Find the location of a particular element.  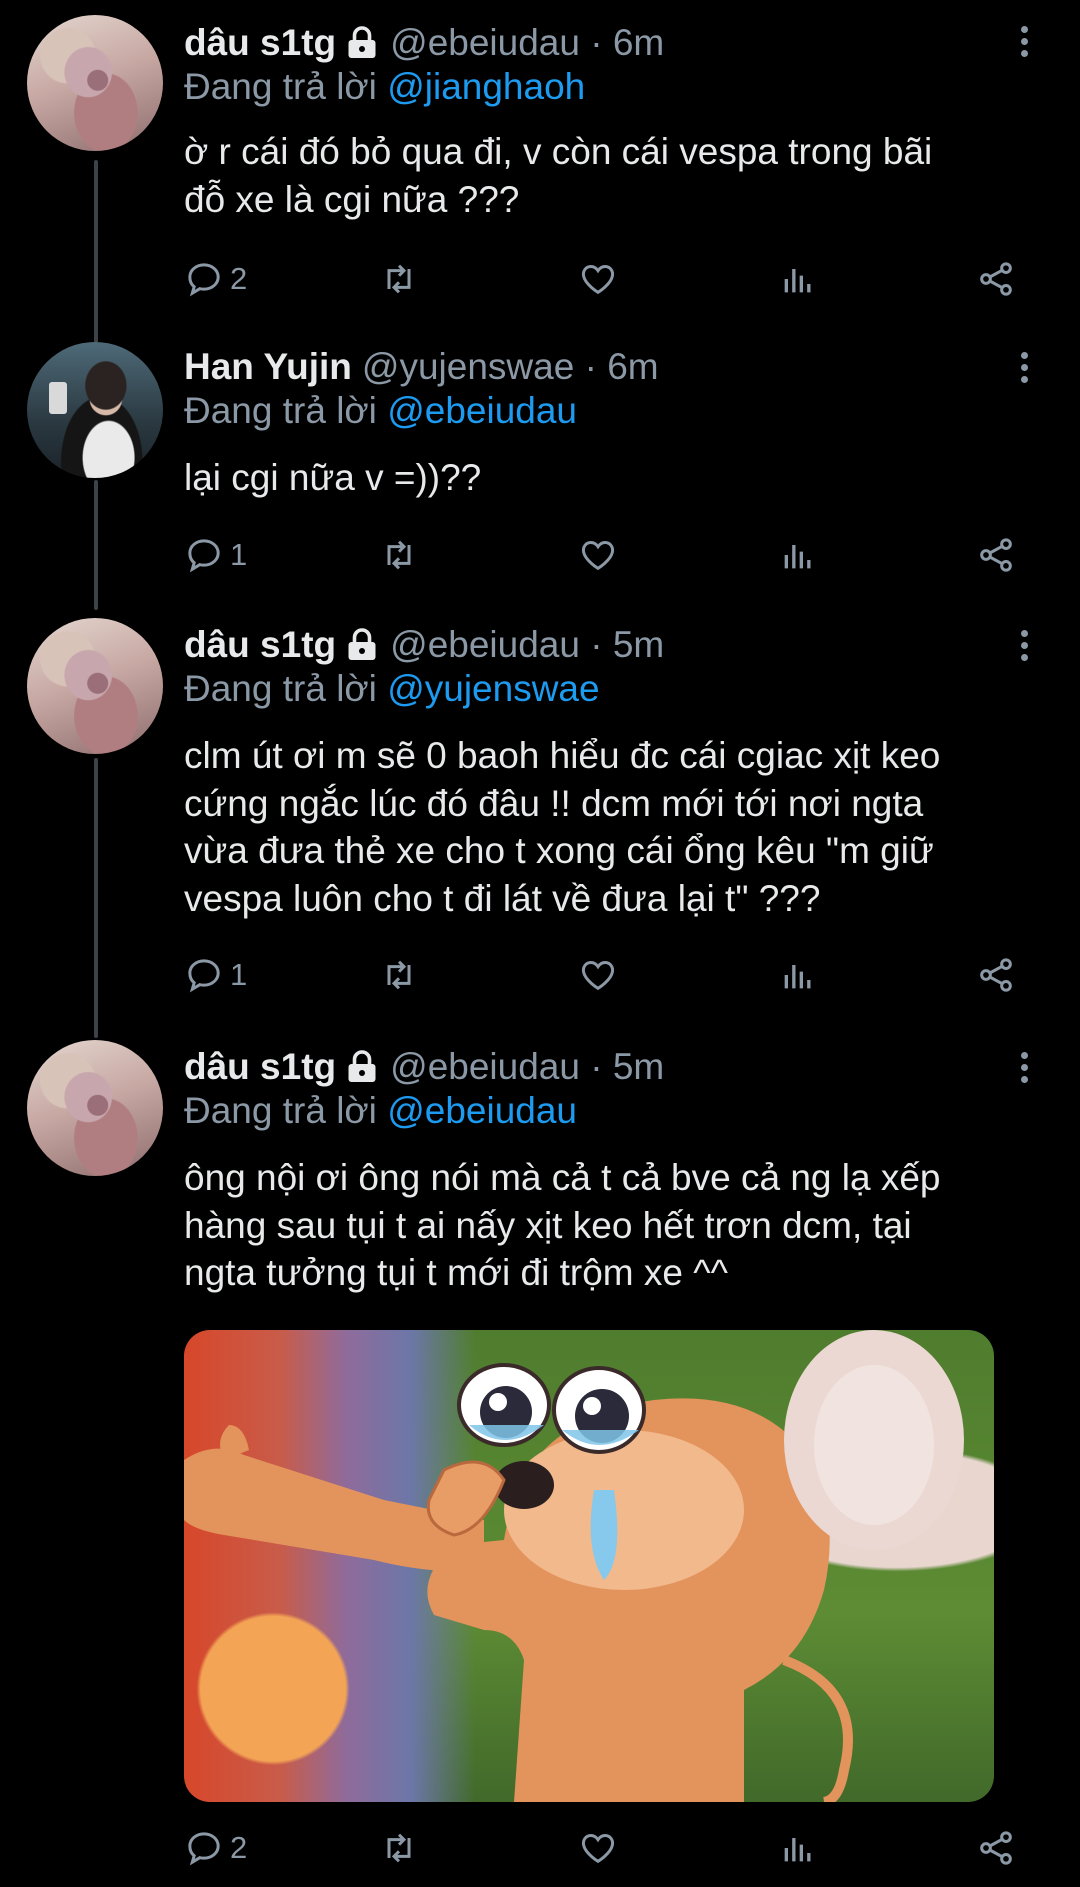

reply-mention: @yujenswae is located at coordinates (493, 688).